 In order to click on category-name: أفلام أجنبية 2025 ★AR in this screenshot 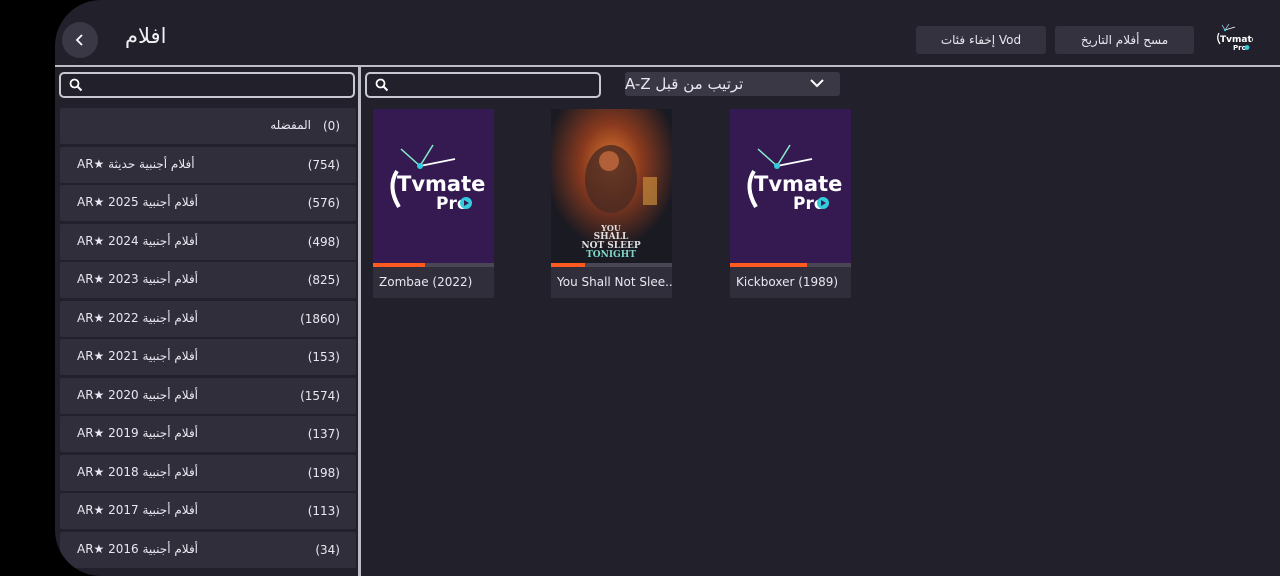, I will do `click(138, 202)`.